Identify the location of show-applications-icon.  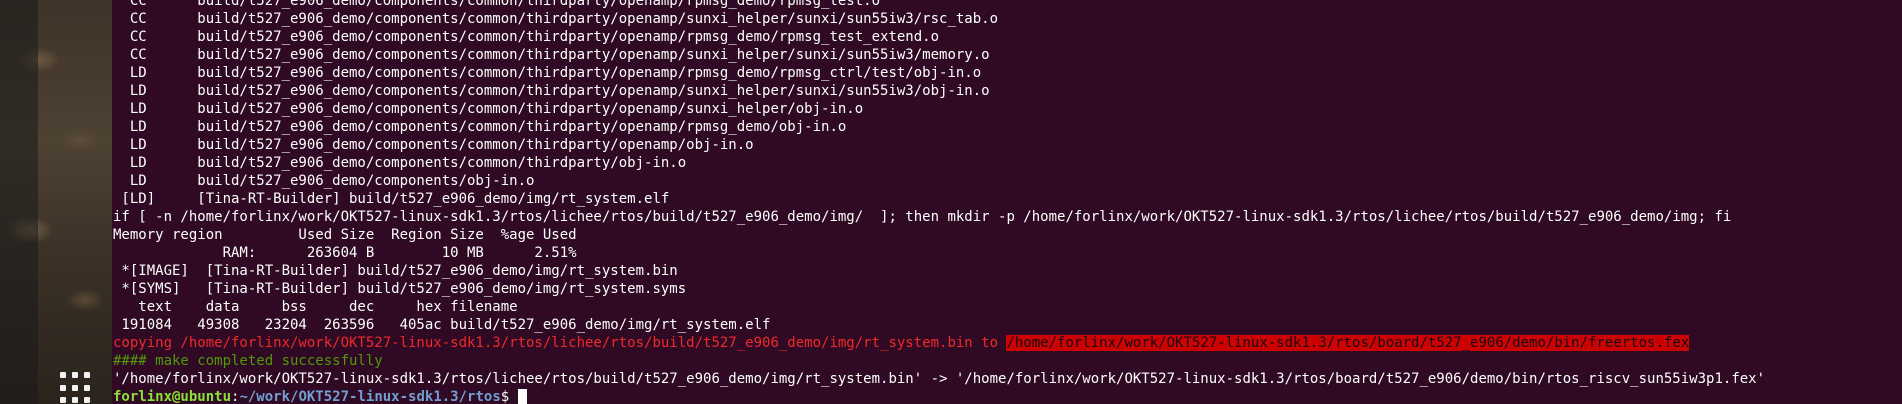
(76, 388).